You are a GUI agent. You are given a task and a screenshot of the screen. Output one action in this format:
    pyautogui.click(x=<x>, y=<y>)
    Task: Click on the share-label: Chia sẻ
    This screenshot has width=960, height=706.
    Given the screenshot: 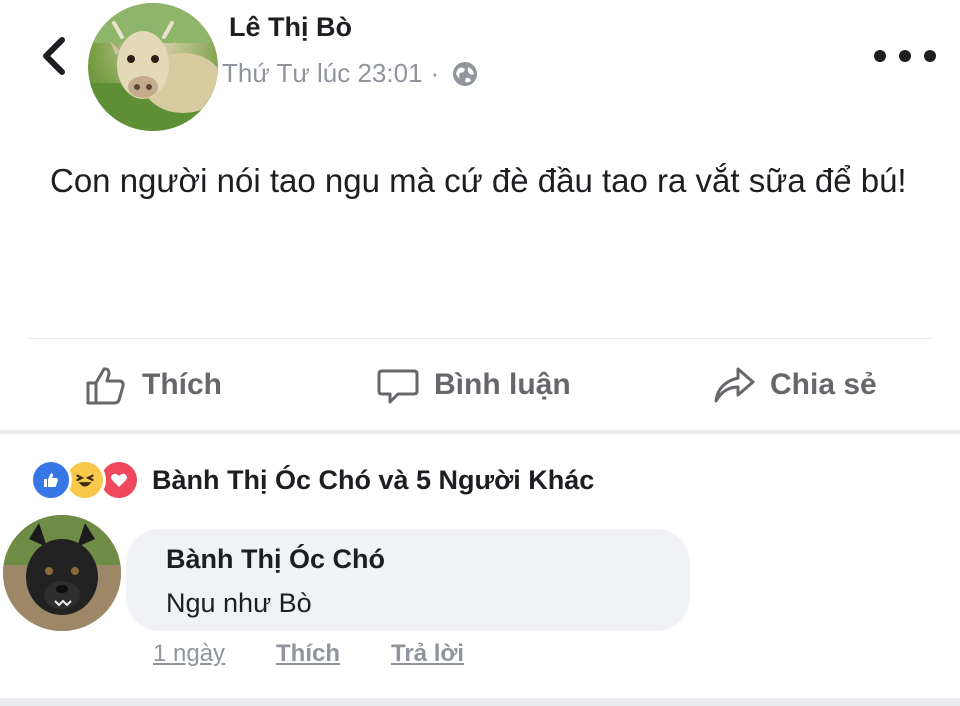 What is the action you would take?
    pyautogui.click(x=823, y=384)
    